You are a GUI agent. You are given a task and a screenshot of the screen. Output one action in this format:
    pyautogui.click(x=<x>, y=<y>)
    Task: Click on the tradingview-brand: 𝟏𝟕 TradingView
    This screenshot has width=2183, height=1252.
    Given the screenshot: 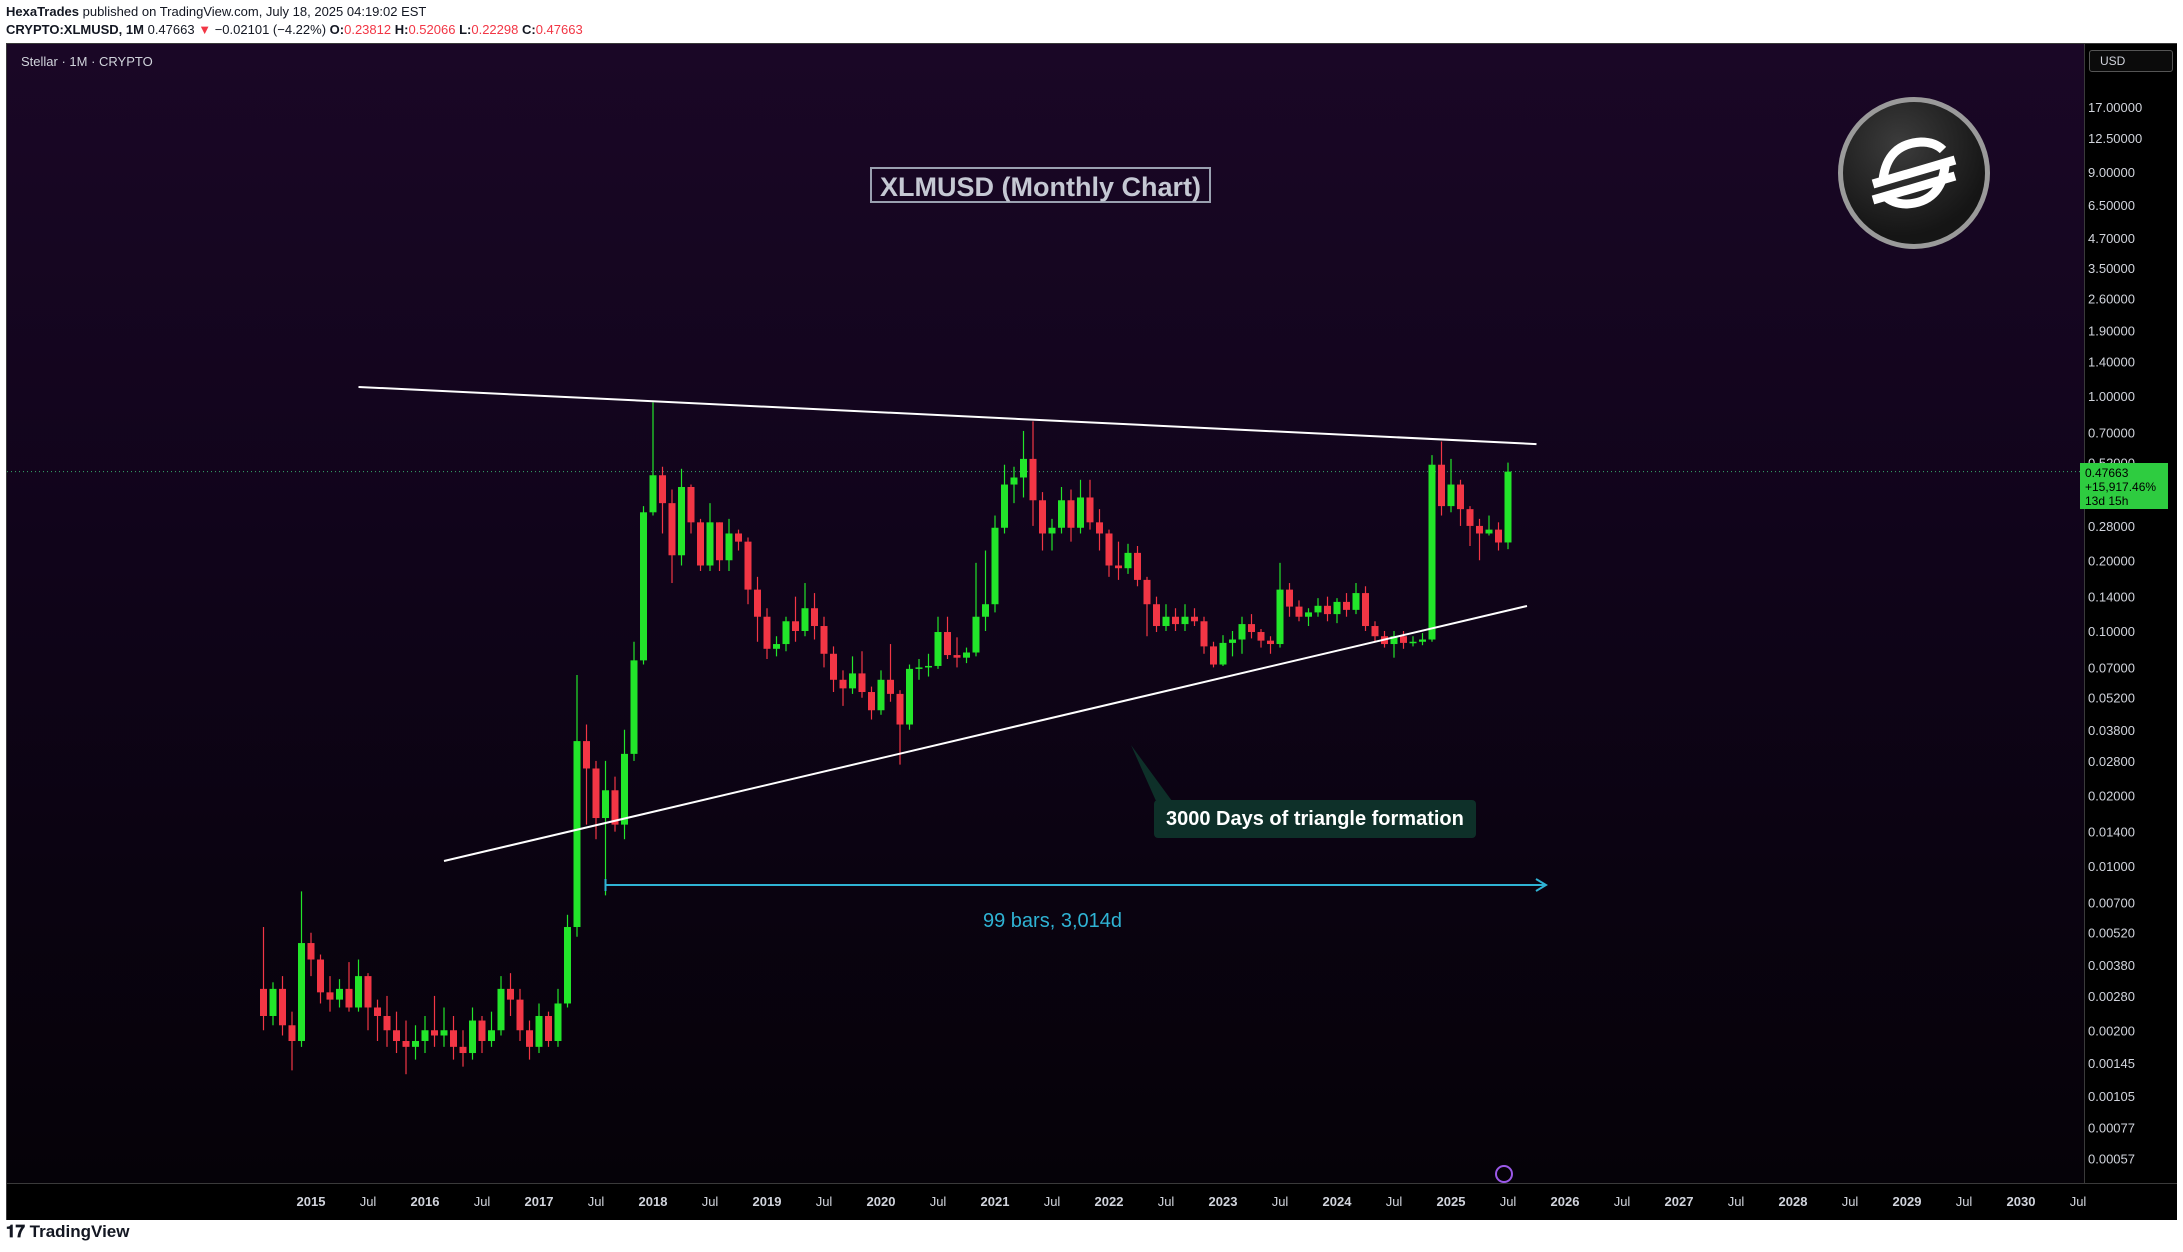 What is the action you would take?
    pyautogui.click(x=67, y=1232)
    